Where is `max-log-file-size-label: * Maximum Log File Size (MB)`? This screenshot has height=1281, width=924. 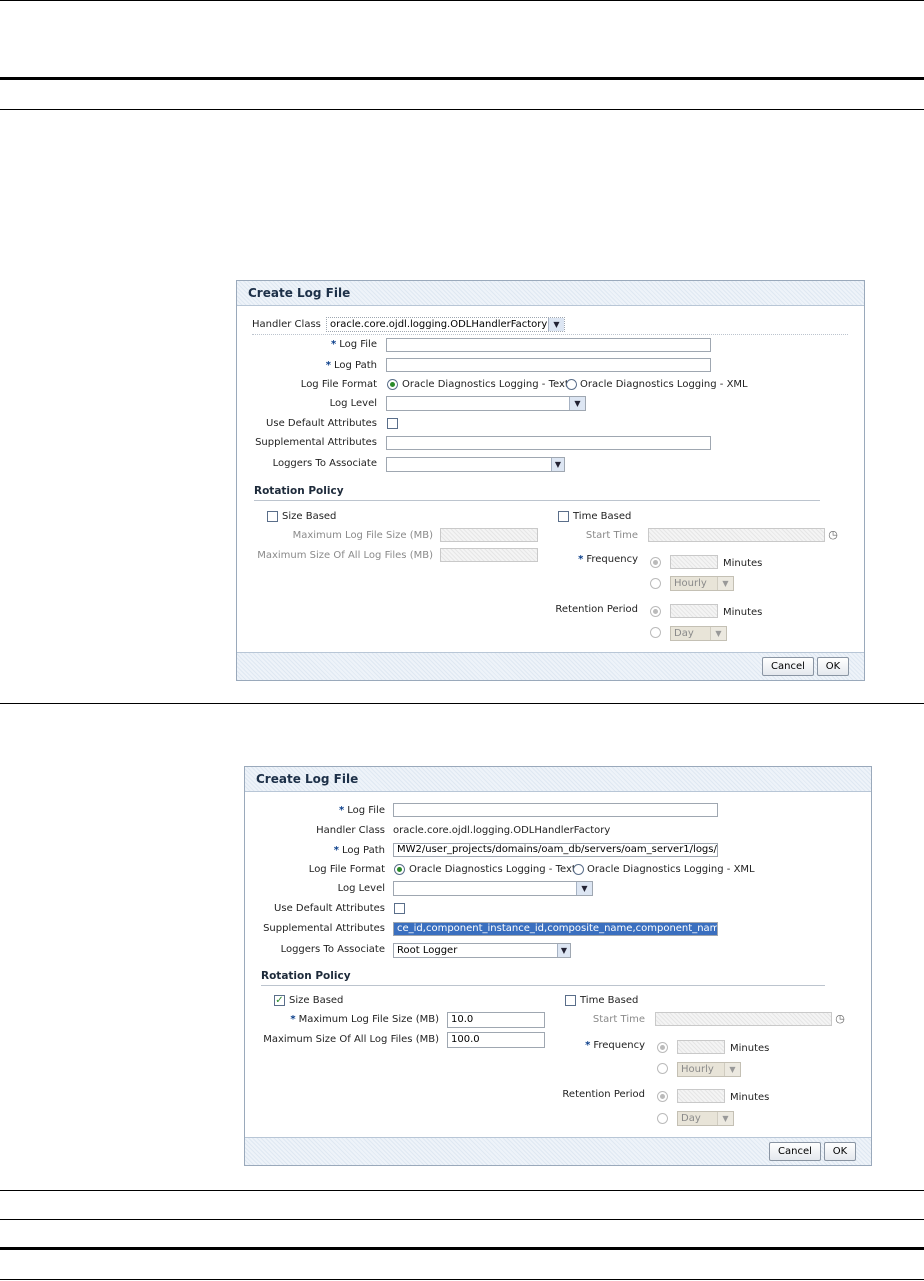
max-log-file-size-label: * Maximum Log File Size (MB) is located at coordinates (364, 1019).